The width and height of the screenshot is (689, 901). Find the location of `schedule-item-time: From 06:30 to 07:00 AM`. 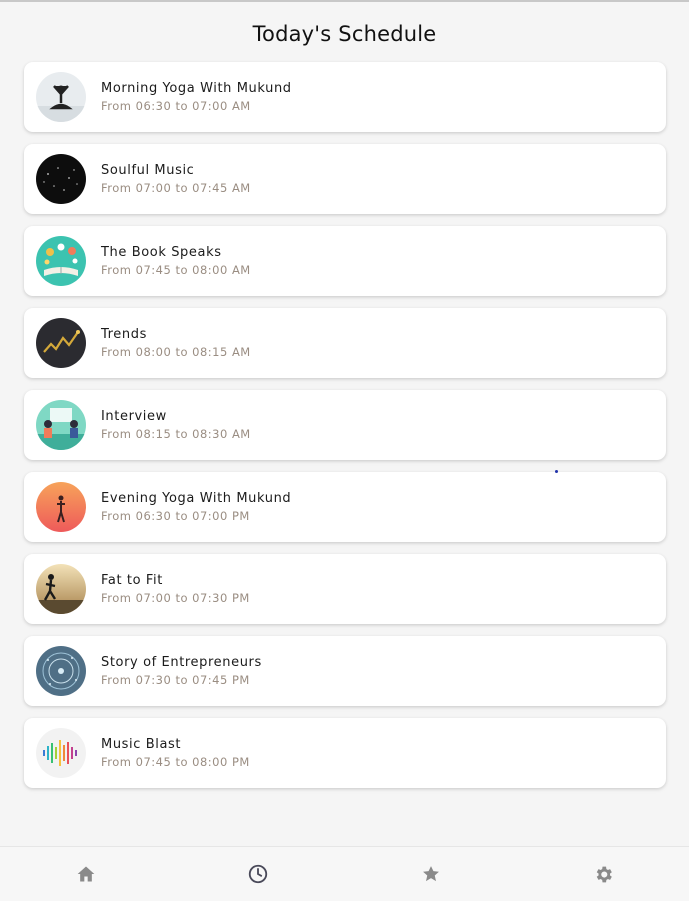

schedule-item-time: From 06:30 to 07:00 AM is located at coordinates (176, 106).